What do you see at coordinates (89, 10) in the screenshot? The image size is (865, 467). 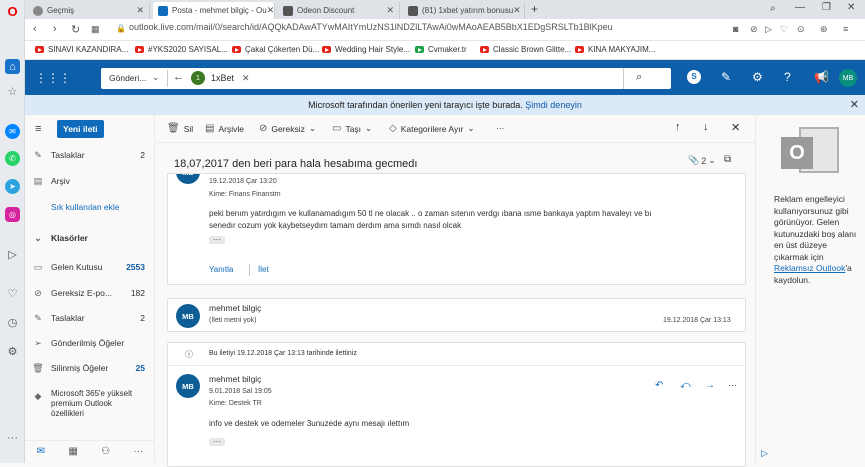 I see `tab-history: Geçmiş ✕` at bounding box center [89, 10].